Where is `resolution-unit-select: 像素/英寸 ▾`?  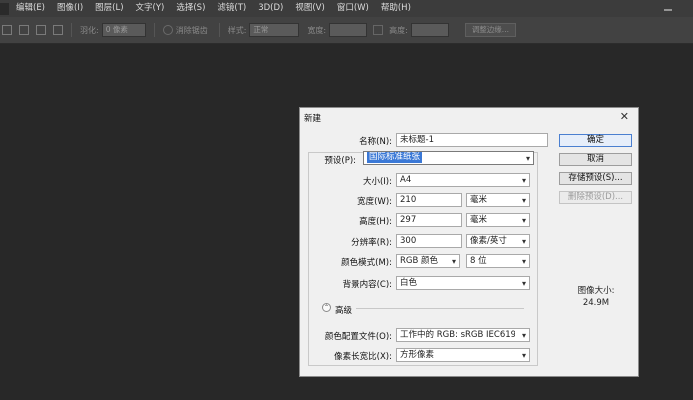
resolution-unit-select: 像素/英寸 ▾ is located at coordinates (498, 241).